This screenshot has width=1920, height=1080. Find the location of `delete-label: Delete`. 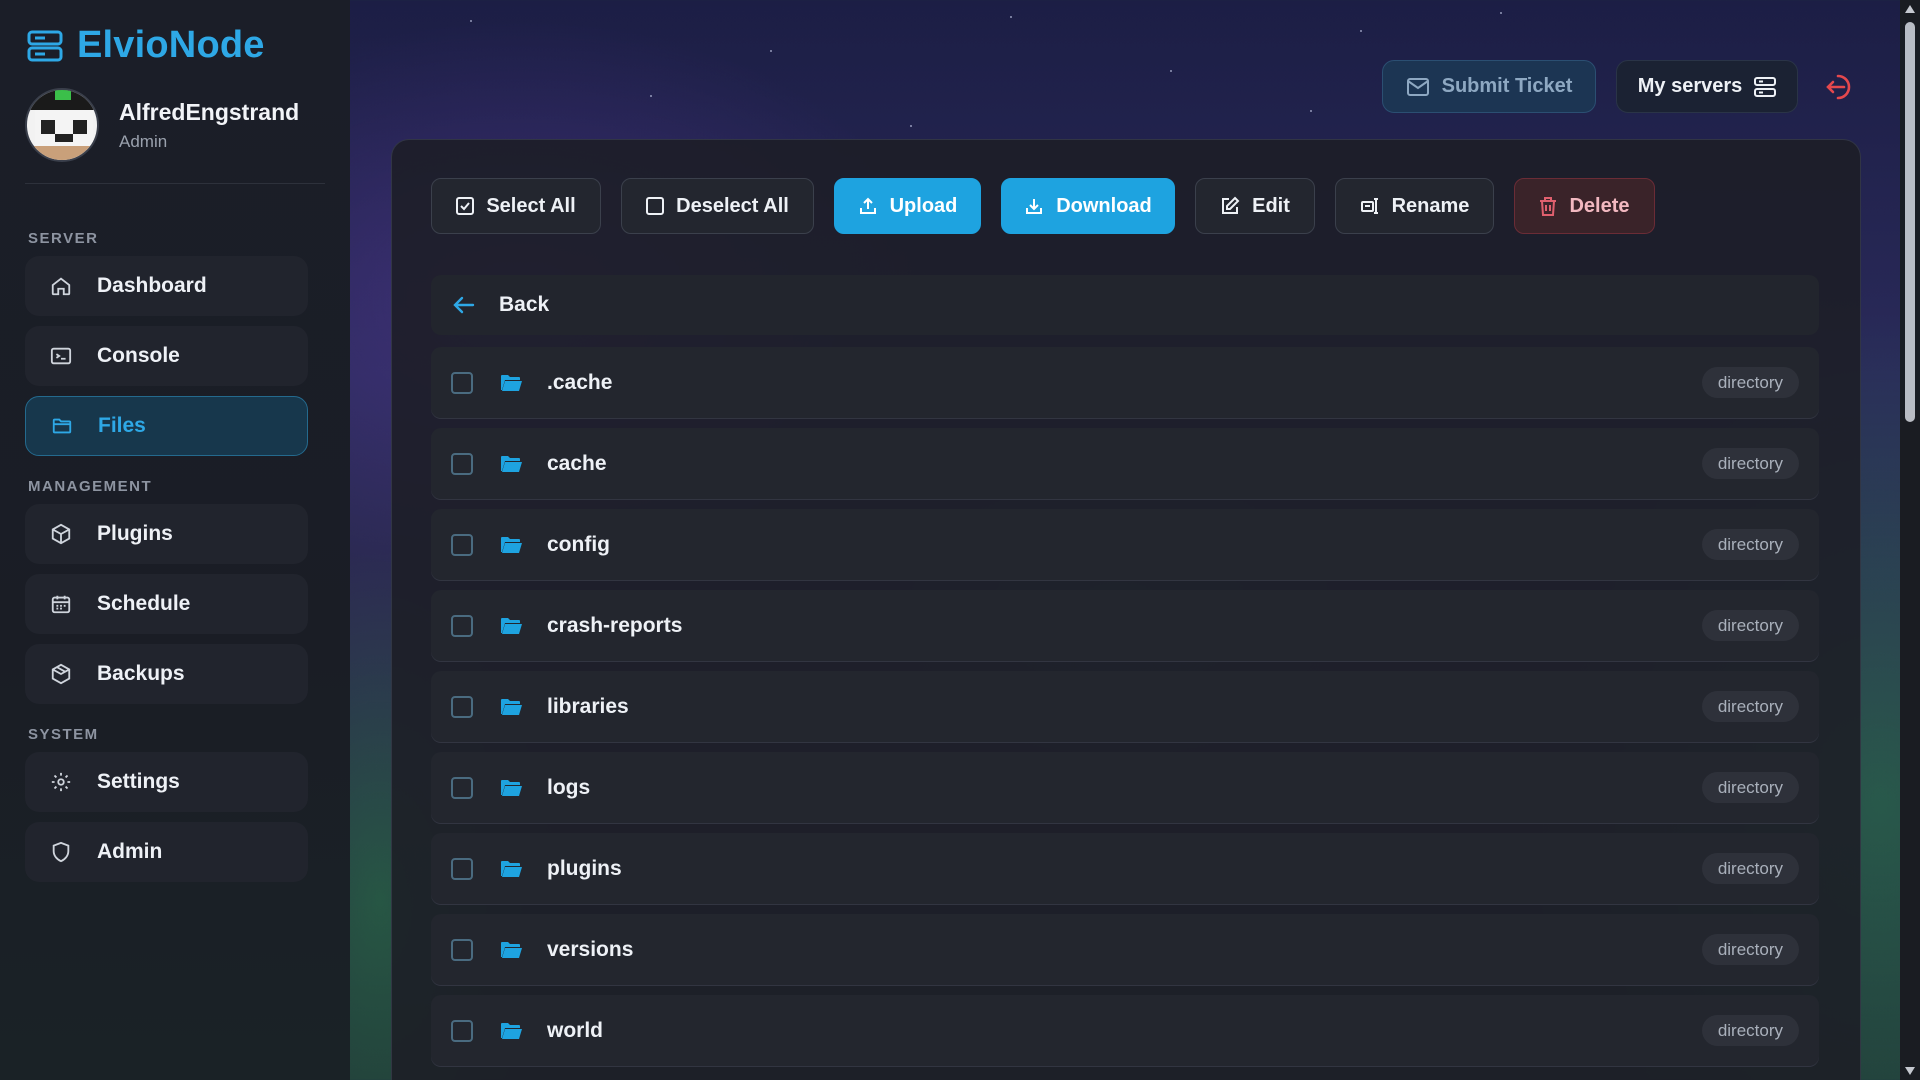

delete-label: Delete is located at coordinates (1599, 205).